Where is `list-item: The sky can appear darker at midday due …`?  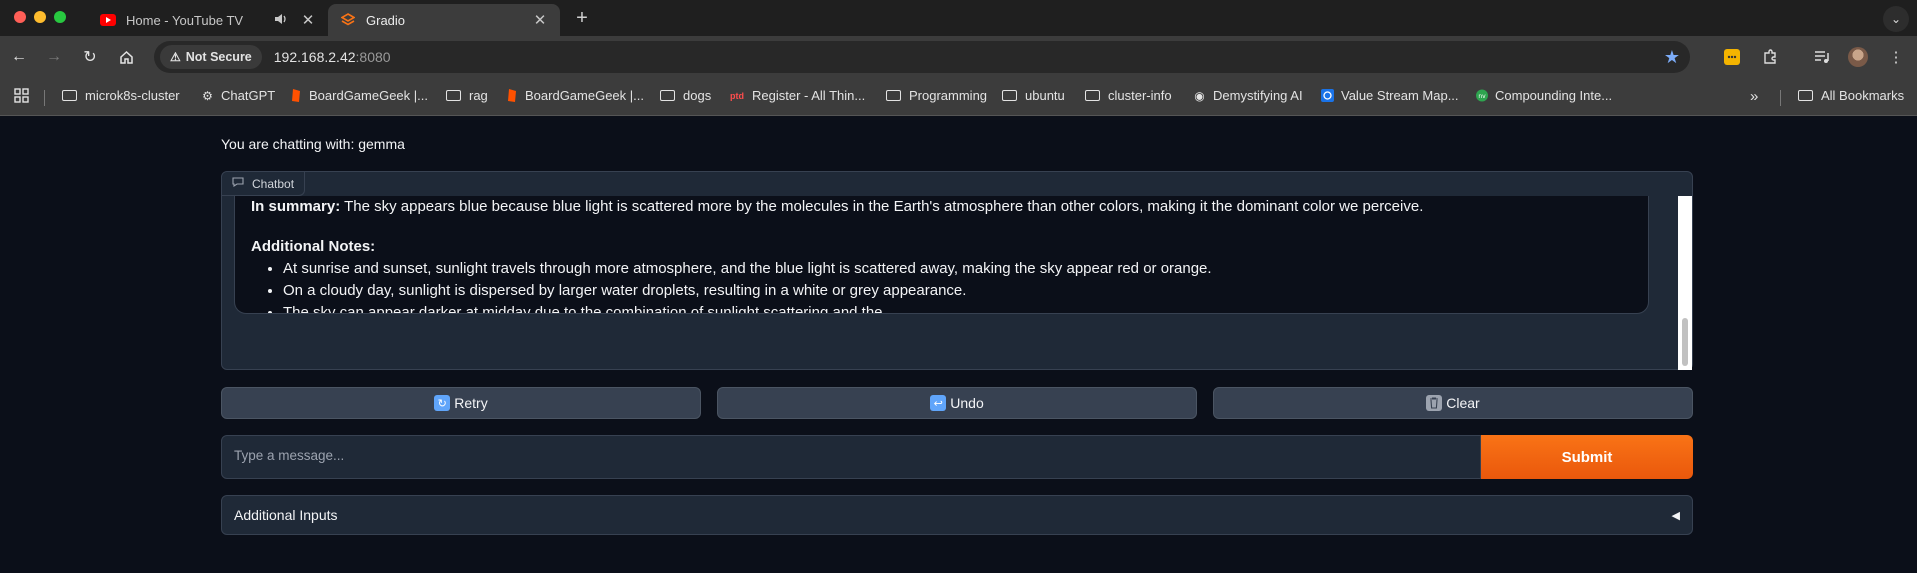
list-item: The sky can appear darker at midday due … is located at coordinates (957, 307).